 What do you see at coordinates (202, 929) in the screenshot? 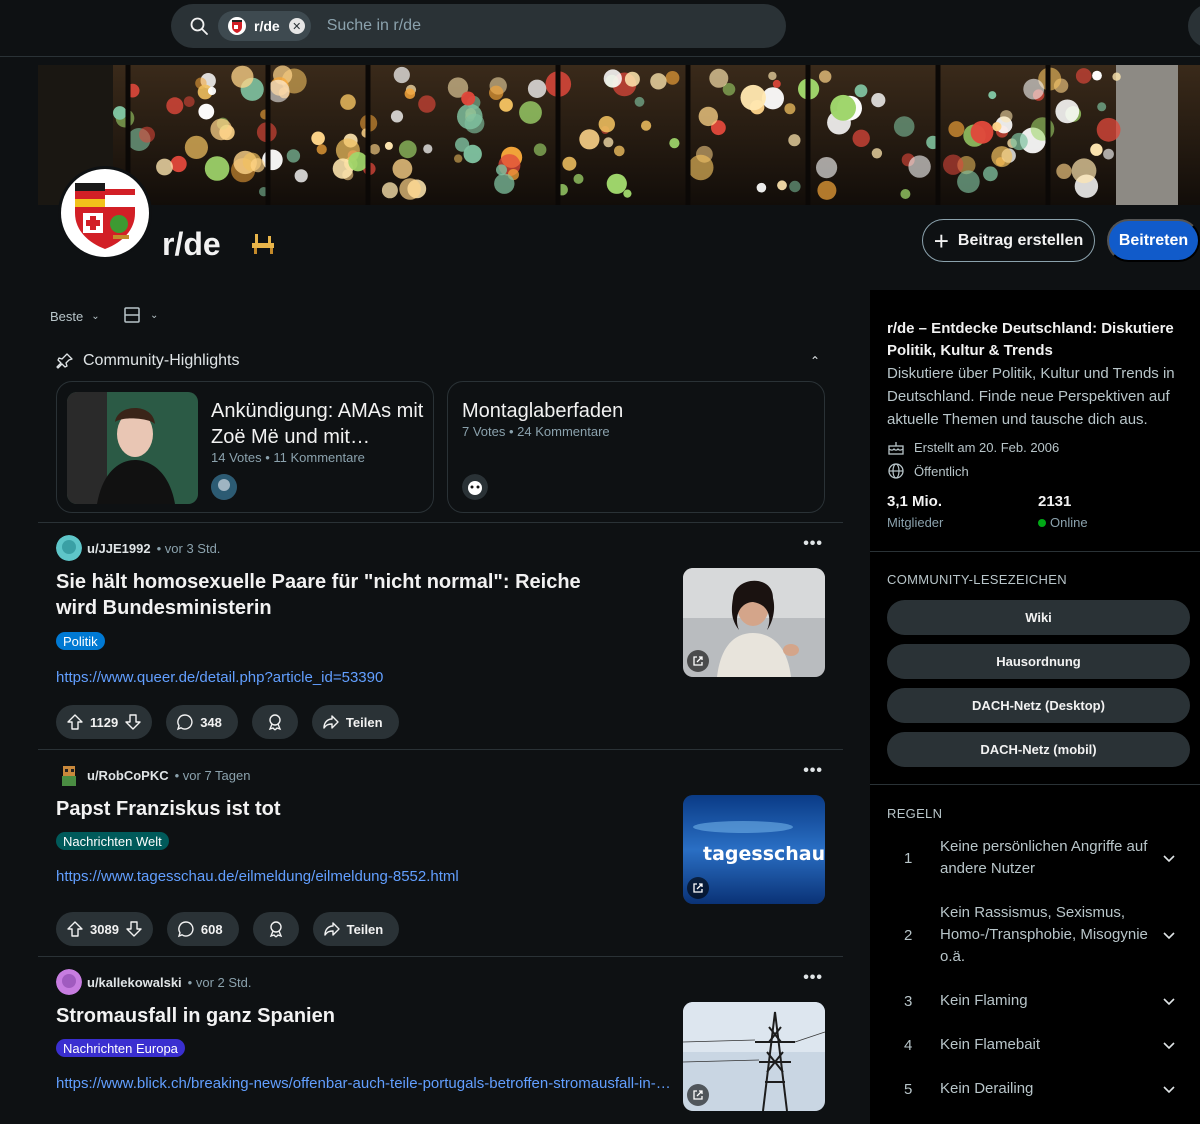
I see `comments-button: 608` at bounding box center [202, 929].